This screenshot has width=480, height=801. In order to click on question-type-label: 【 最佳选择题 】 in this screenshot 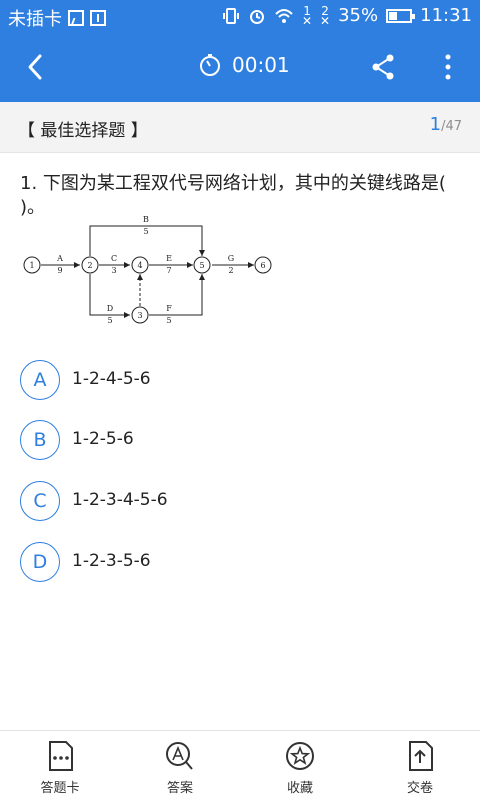, I will do `click(83, 131)`.